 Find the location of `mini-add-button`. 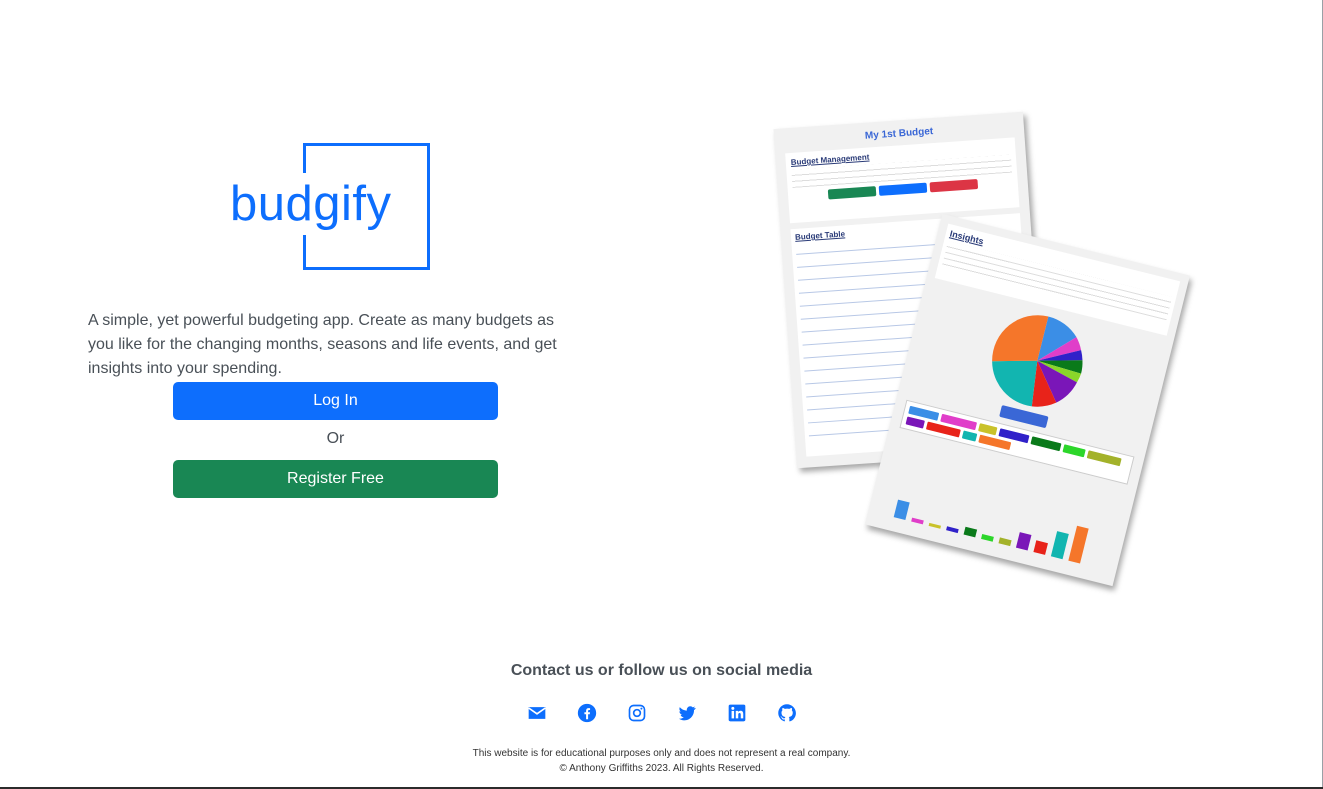

mini-add-button is located at coordinates (852, 193).